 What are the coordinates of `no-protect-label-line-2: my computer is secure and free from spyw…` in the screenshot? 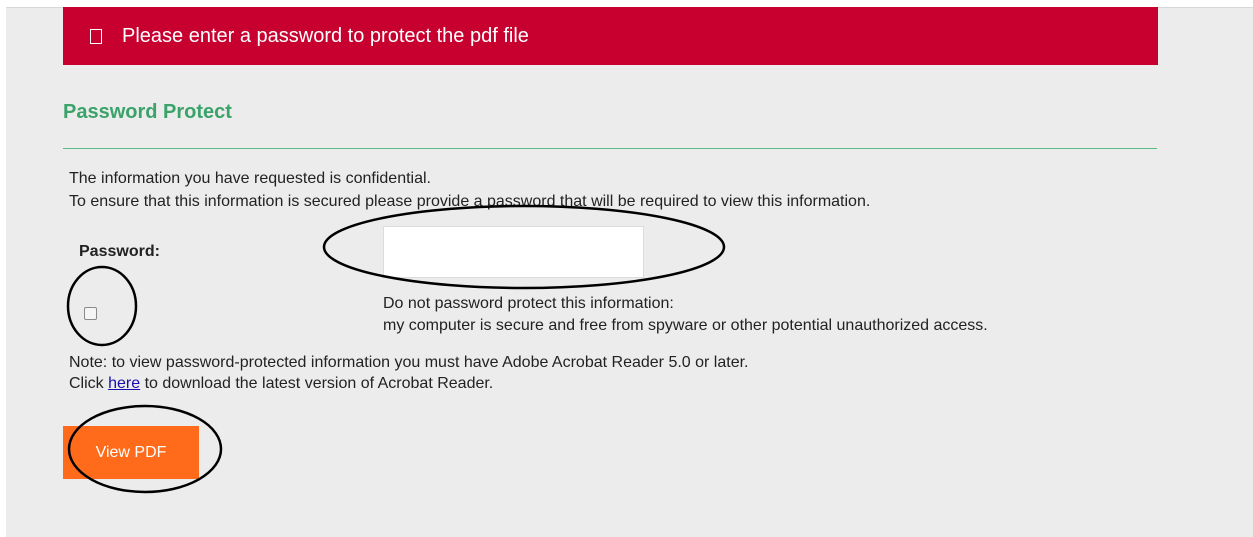 It's located at (685, 325).